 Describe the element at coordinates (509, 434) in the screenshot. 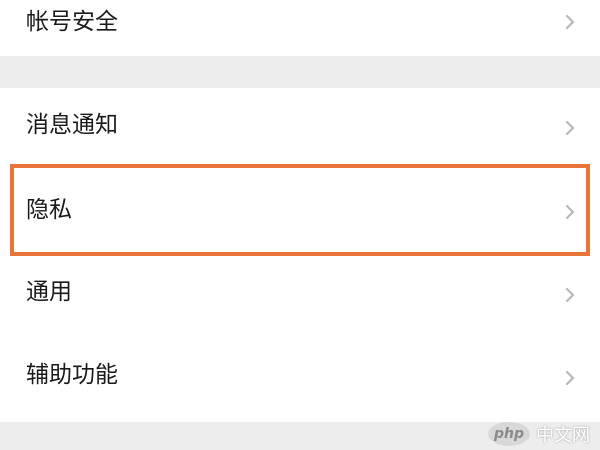

I see `php-logo-icon: php` at that location.